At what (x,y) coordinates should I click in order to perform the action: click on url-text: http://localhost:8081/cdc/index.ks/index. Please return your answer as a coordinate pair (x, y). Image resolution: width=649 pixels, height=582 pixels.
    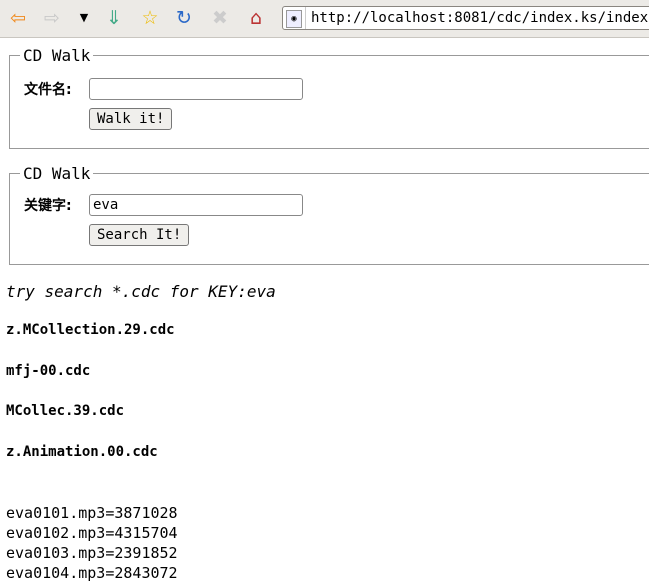
    Looking at the image, I should click on (479, 18).